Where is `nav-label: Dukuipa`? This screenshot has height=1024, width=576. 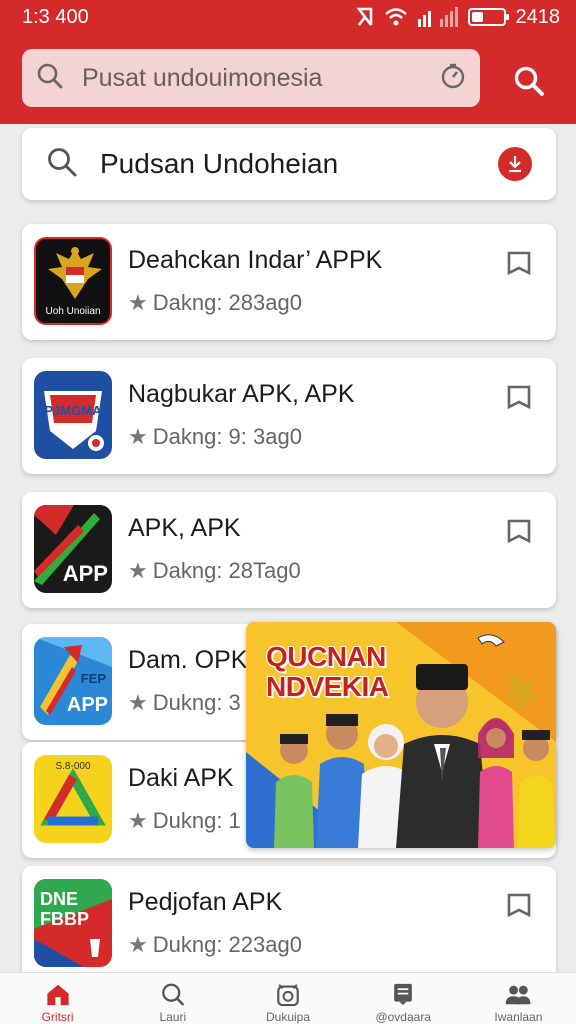
nav-label: Dukuipa is located at coordinates (288, 1017).